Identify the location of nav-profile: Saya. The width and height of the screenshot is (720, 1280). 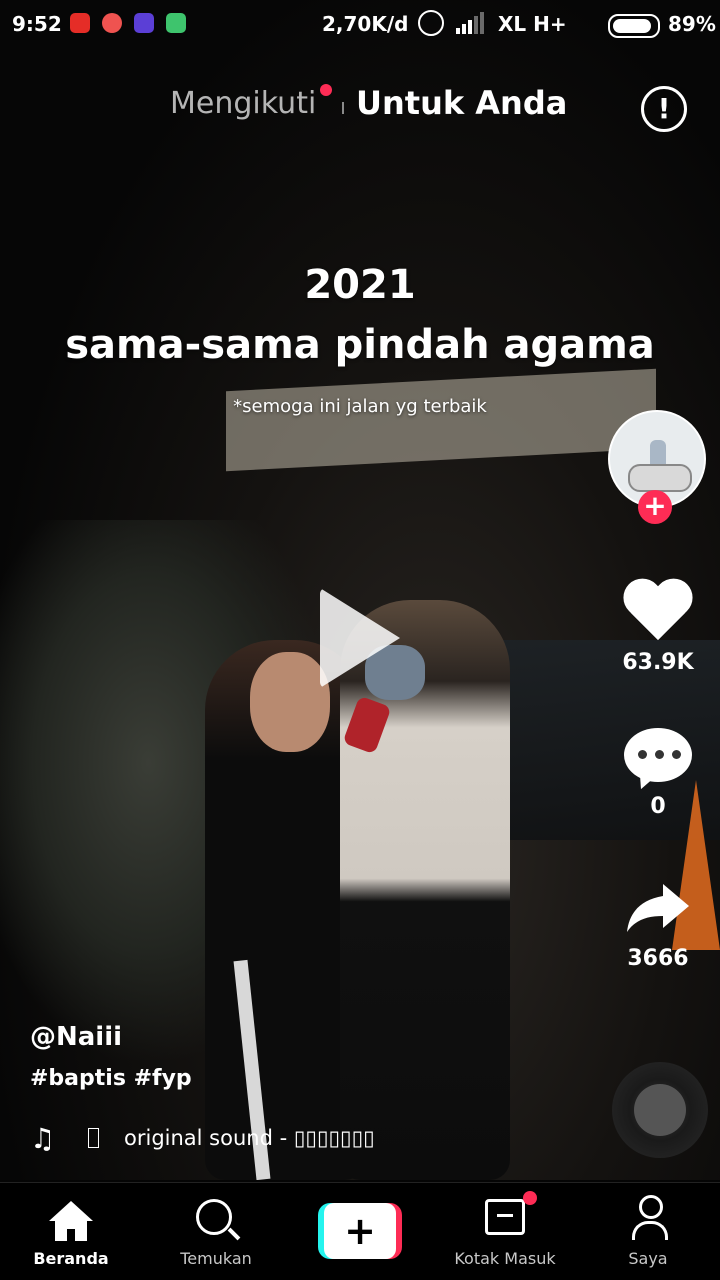
(648, 1231).